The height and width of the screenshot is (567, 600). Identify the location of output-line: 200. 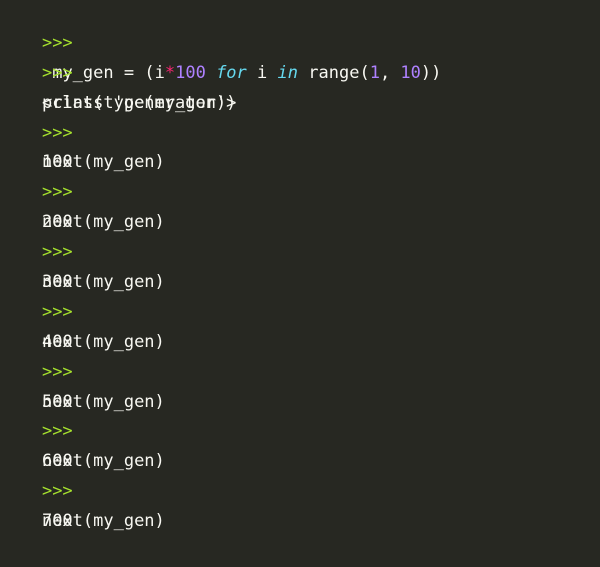
(300, 205).